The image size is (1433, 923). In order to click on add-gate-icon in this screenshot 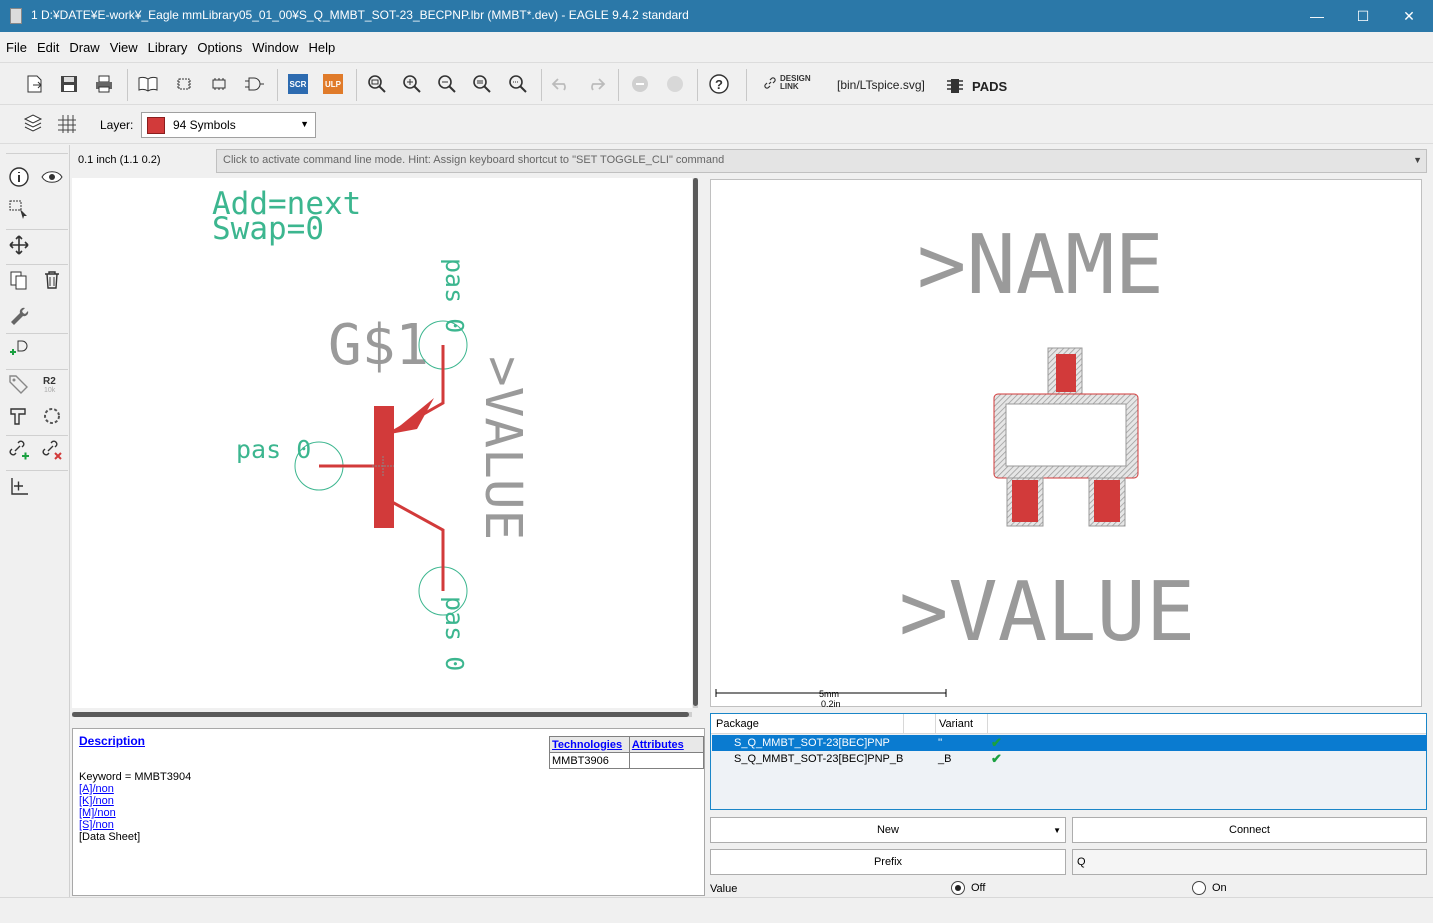, I will do `click(19, 349)`.